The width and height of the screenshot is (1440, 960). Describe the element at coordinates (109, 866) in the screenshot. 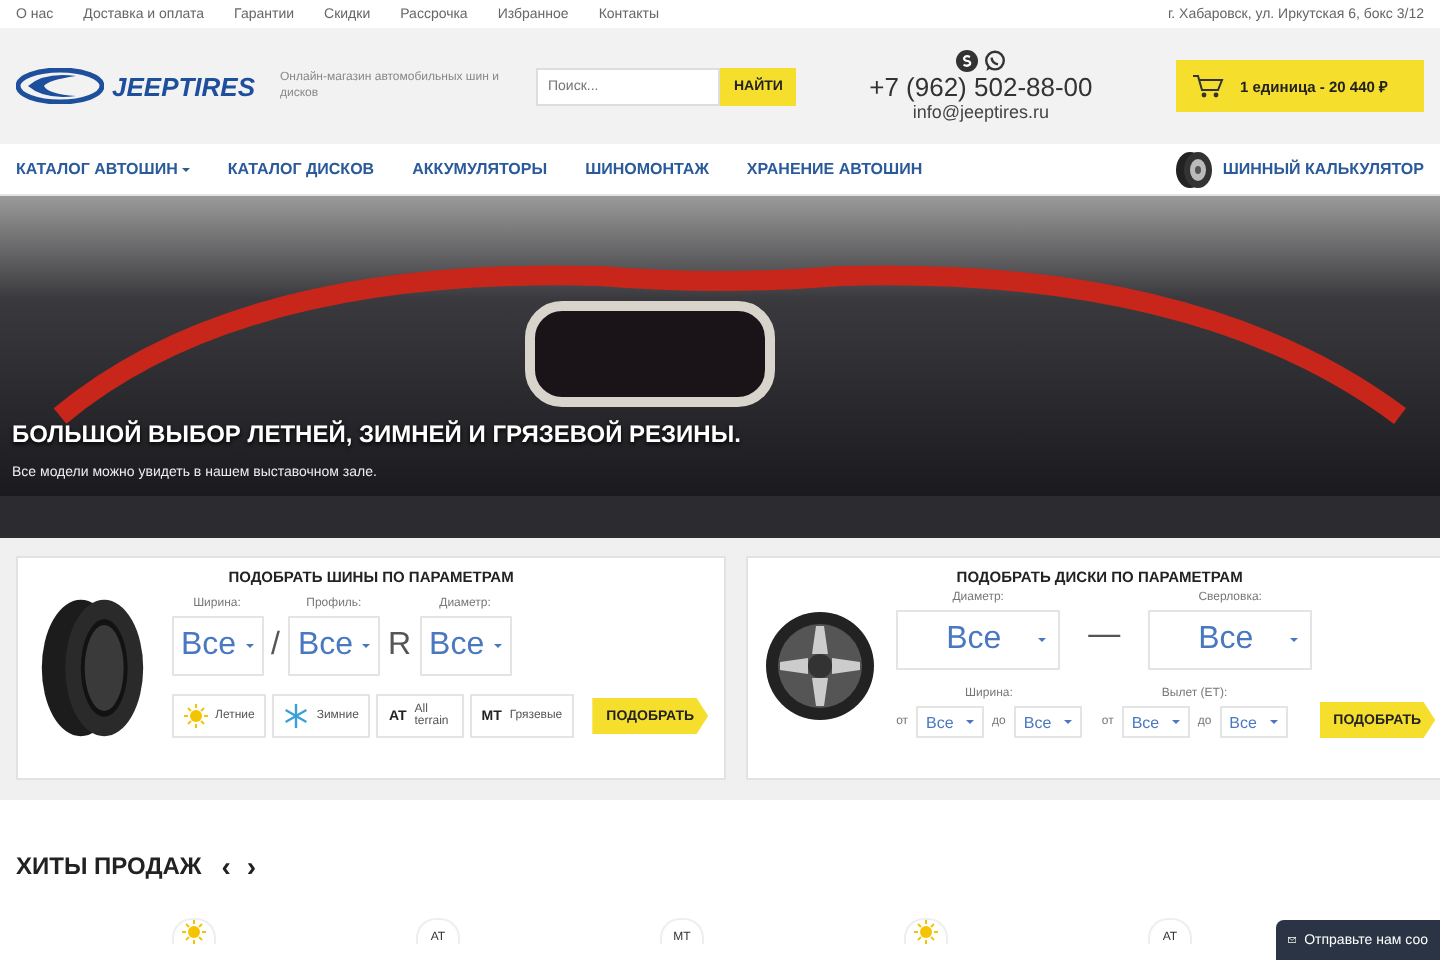

I see `section-title: ХИТЫ ПРОДАЖ` at that location.